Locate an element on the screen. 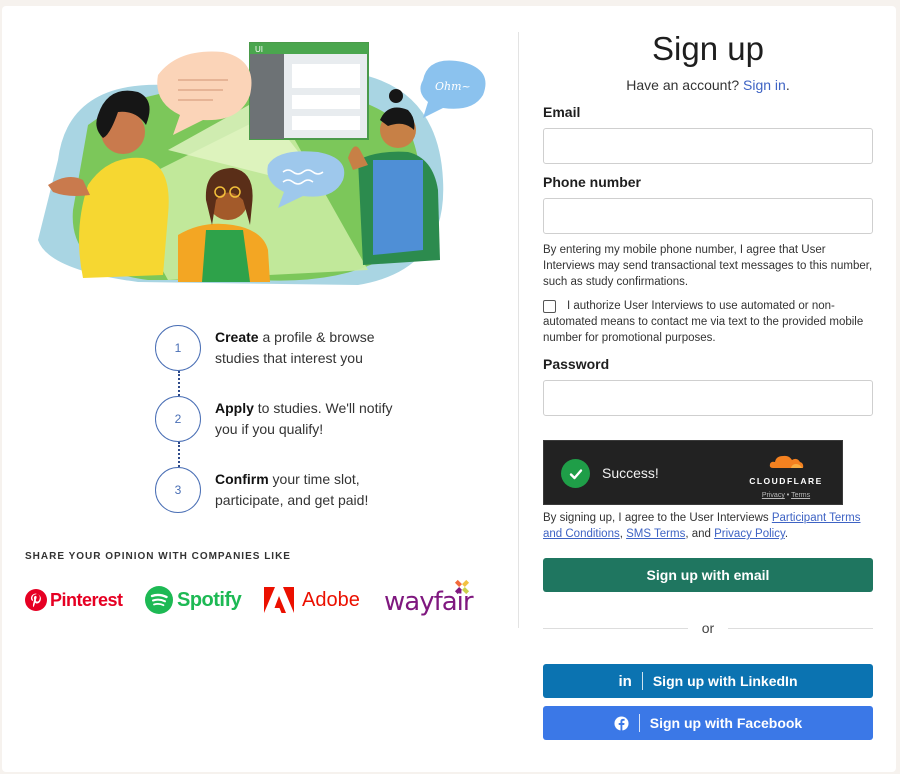  share-opinion-label: SHARE YOUR OPINION WITH COMPANIES LIKE is located at coordinates (158, 556).